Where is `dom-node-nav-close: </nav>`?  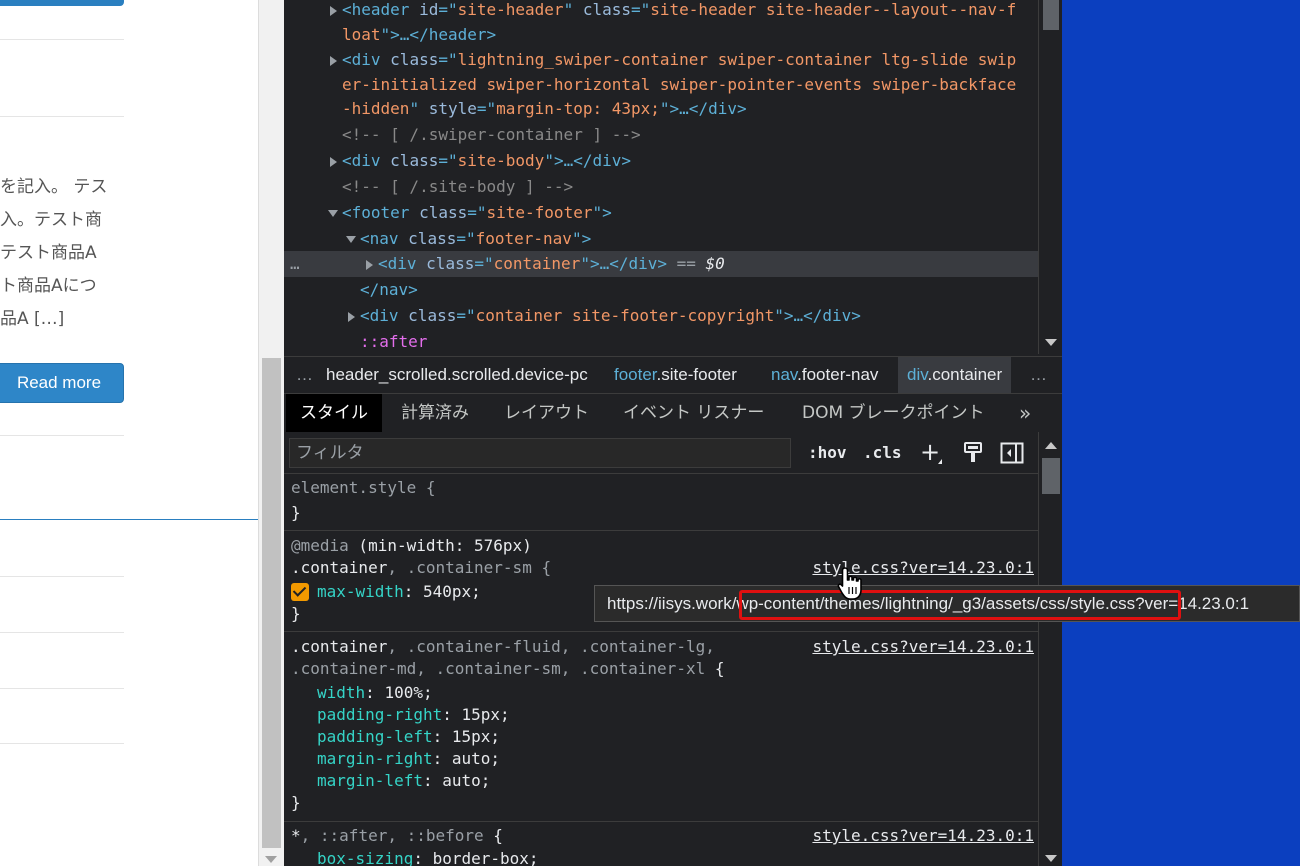
dom-node-nav-close: </nav> is located at coordinates (661, 290).